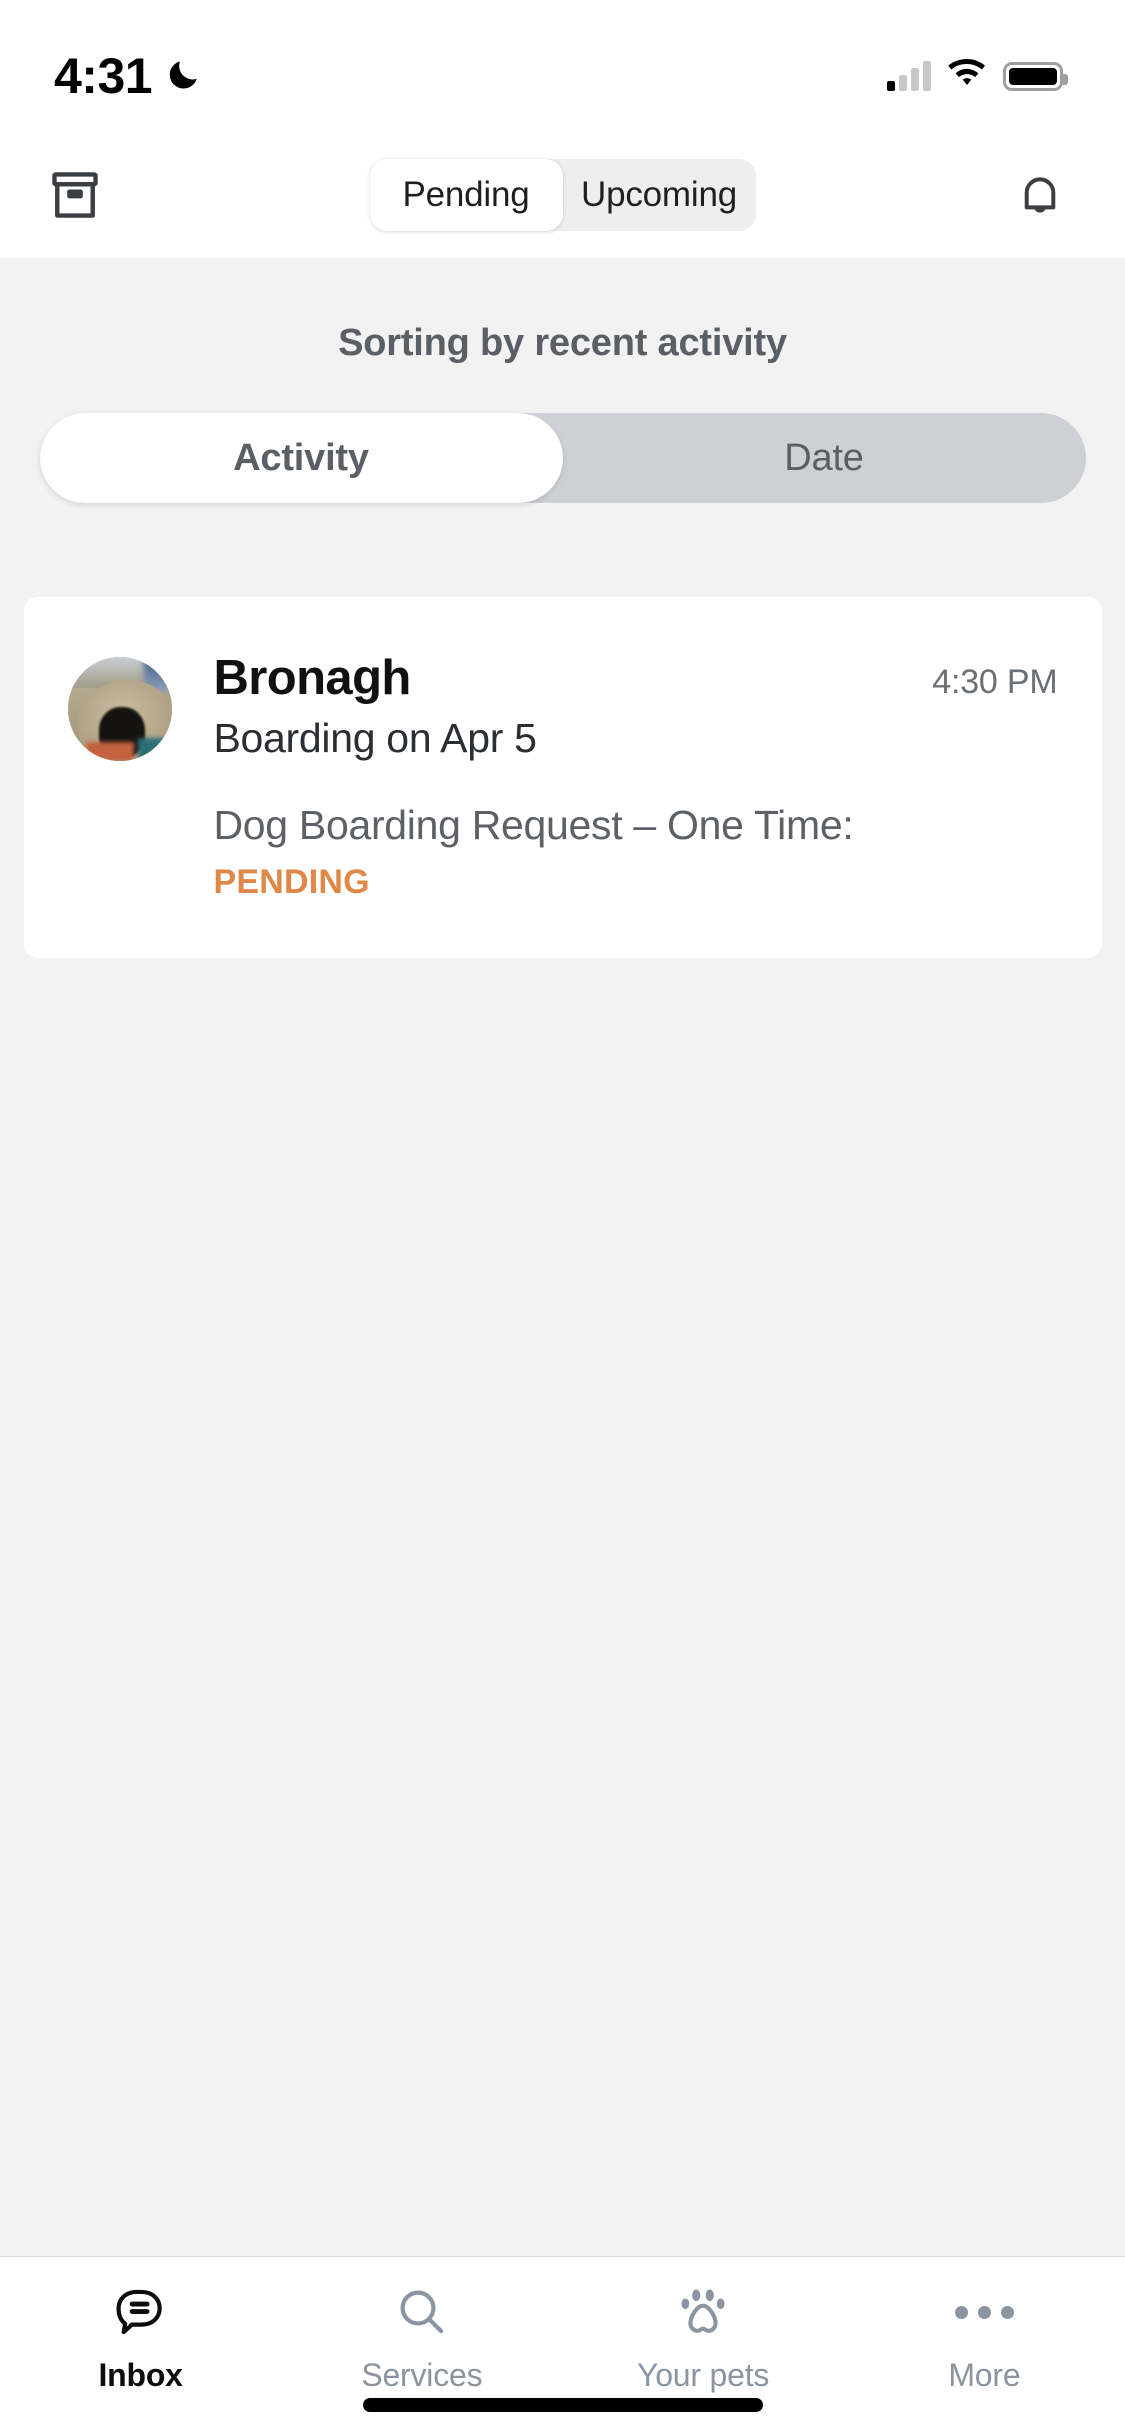 This screenshot has width=1125, height=2436. What do you see at coordinates (703, 2312) in the screenshot?
I see `paw-print-icon` at bounding box center [703, 2312].